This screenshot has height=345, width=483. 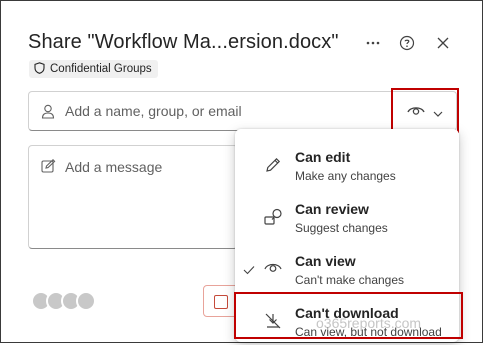 I want to click on recipients-placeholder: Add a name, group, or email, so click(x=153, y=111).